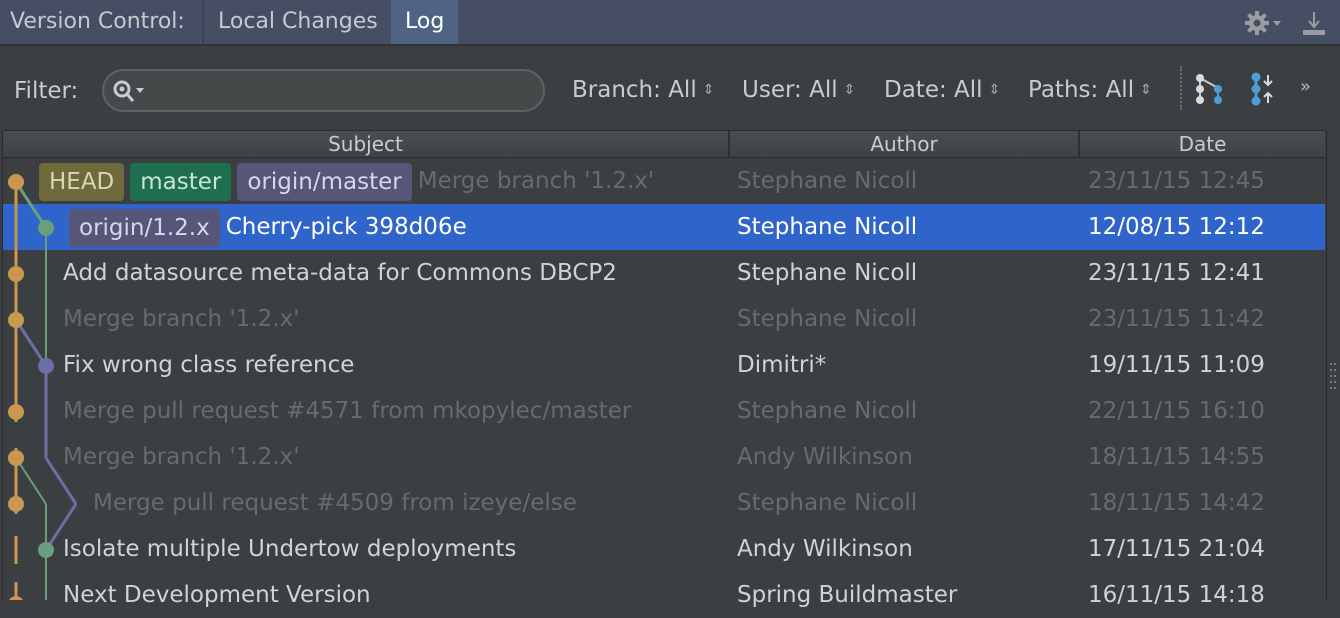 Image resolution: width=1340 pixels, height=618 pixels. I want to click on commit-graph, so click(43, 387).